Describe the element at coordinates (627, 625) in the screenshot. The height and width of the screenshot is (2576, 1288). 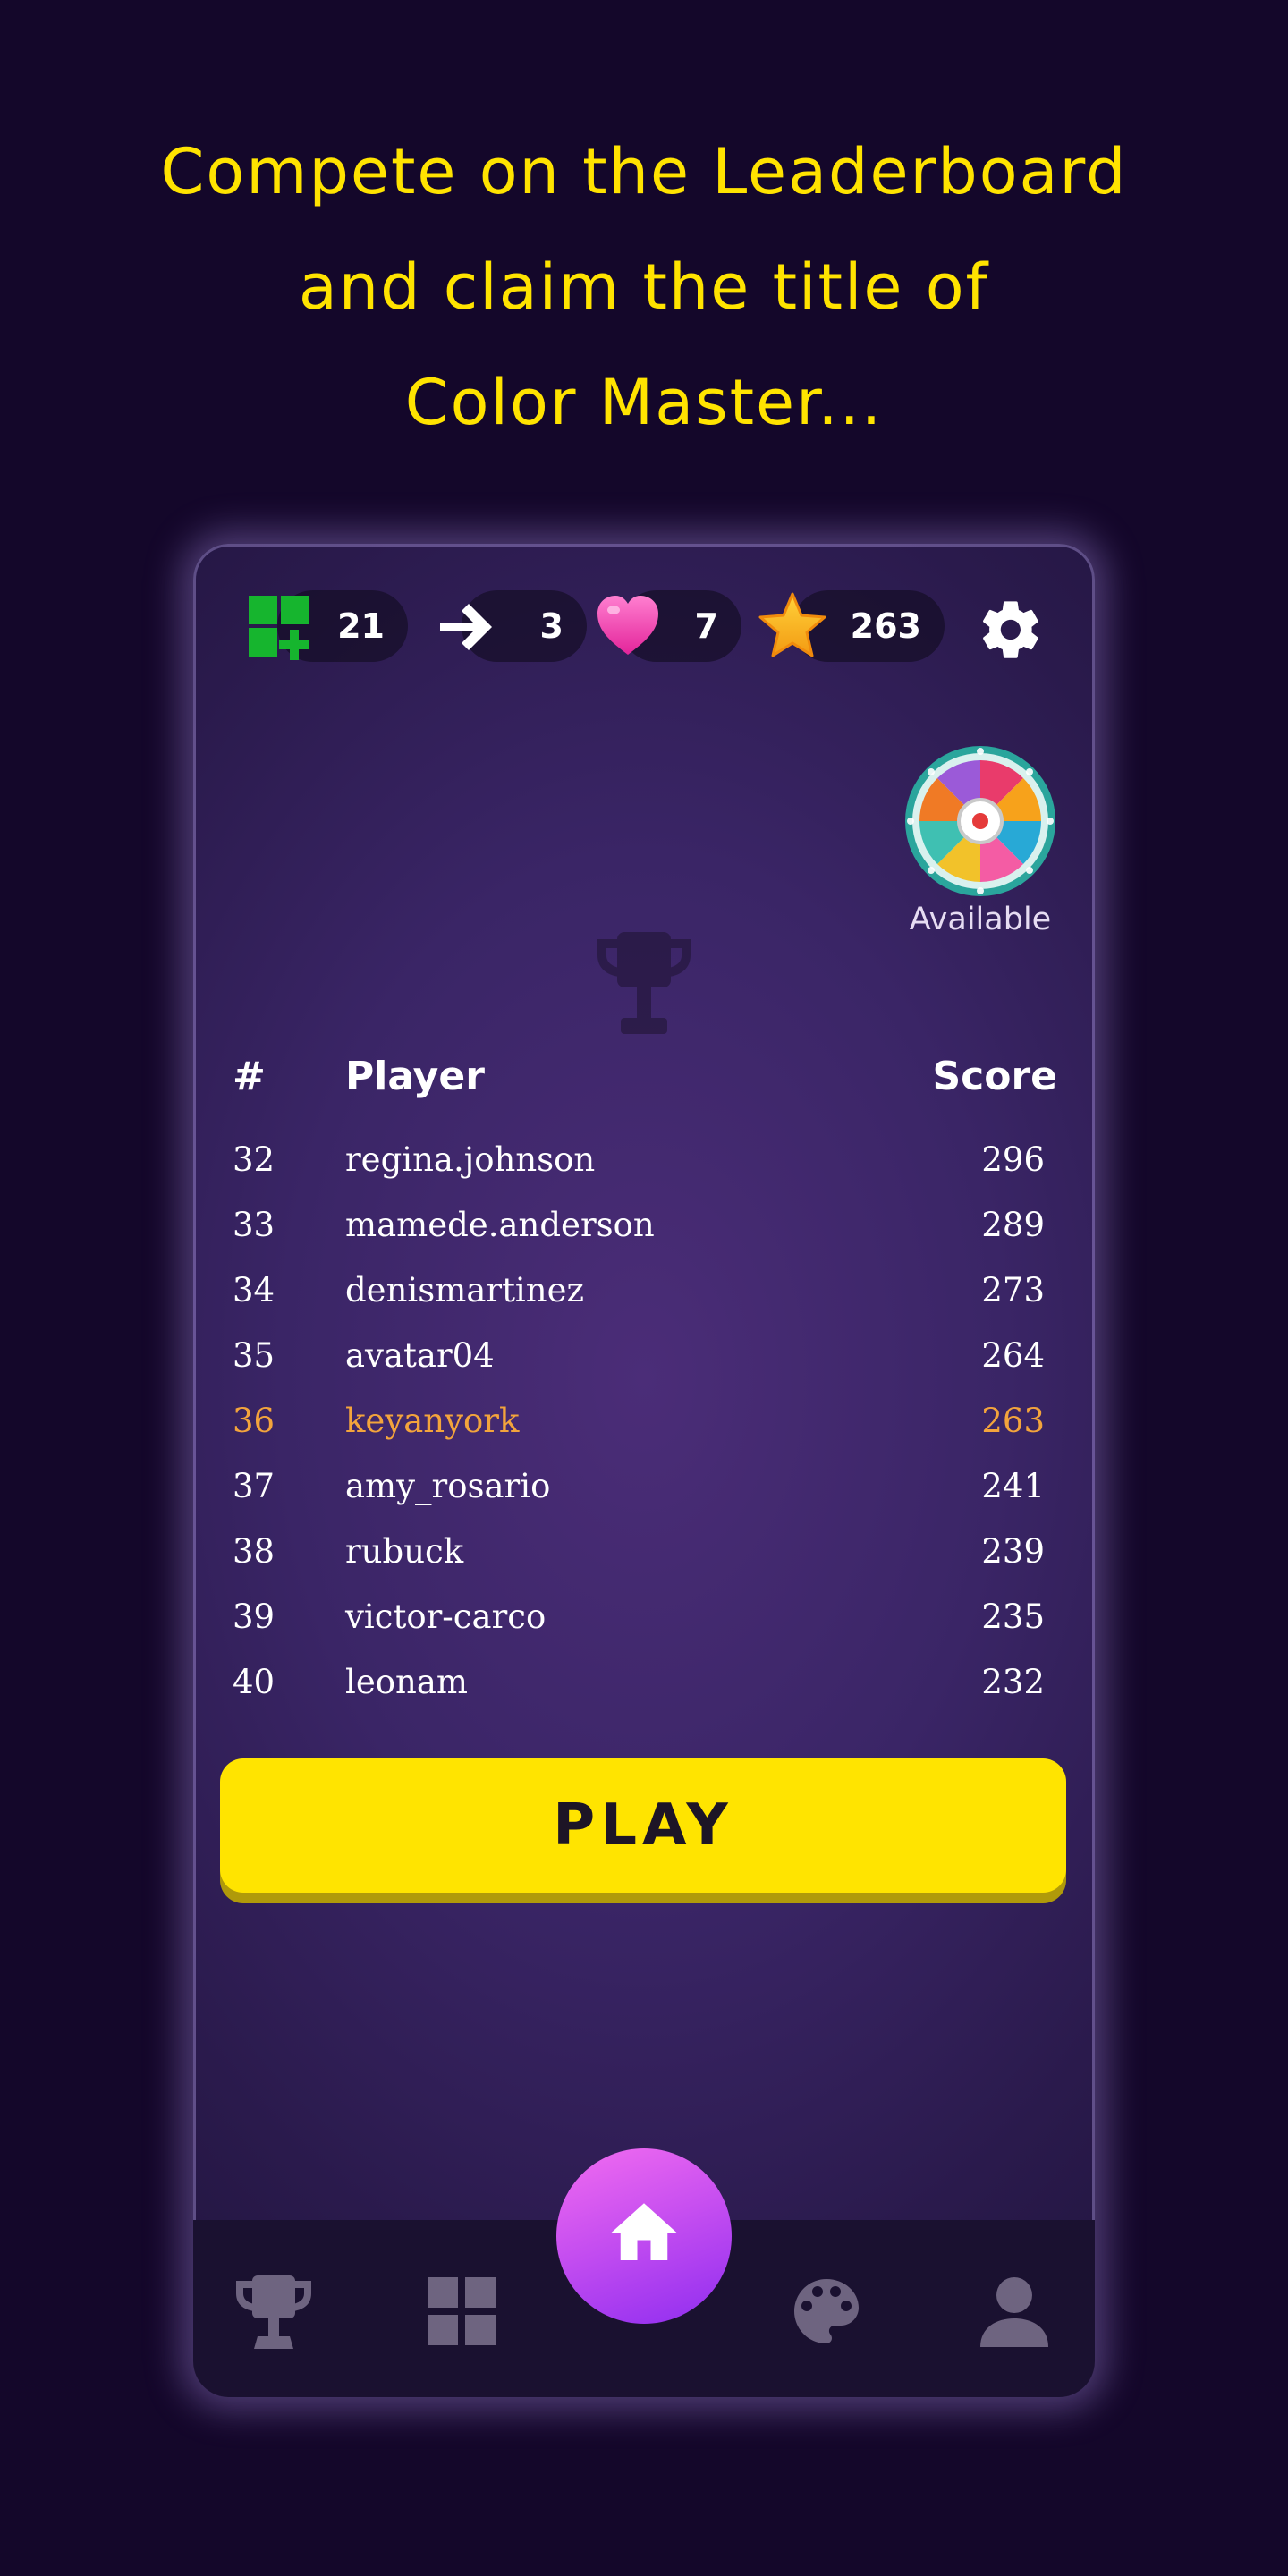
I see `pink-heart-icon` at that location.